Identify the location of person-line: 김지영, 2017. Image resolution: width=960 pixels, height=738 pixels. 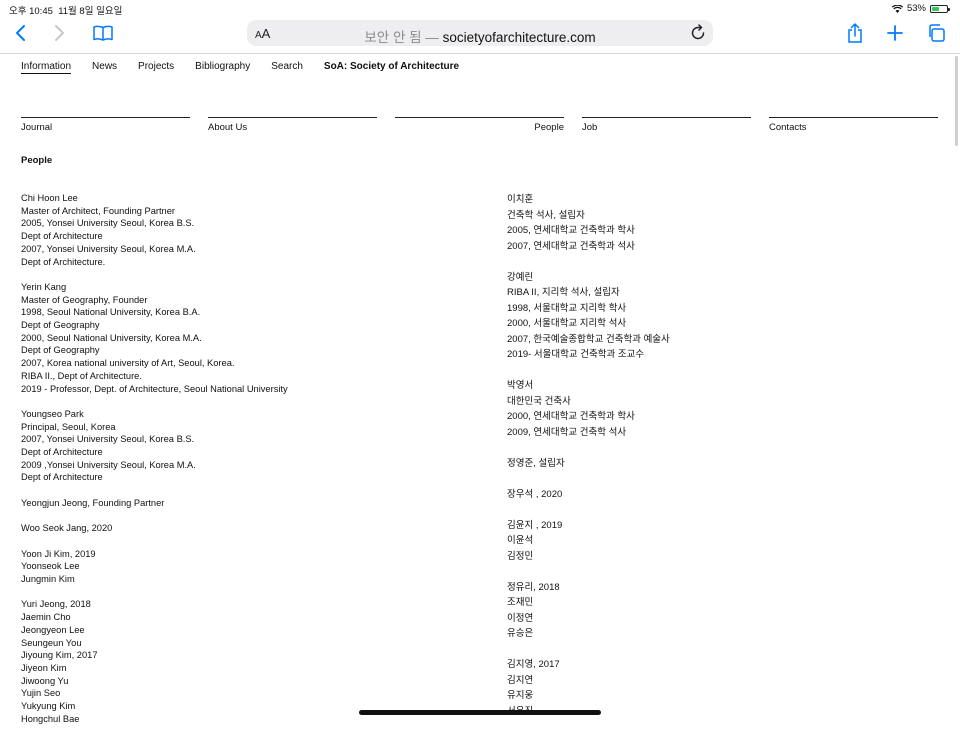
(533, 664).